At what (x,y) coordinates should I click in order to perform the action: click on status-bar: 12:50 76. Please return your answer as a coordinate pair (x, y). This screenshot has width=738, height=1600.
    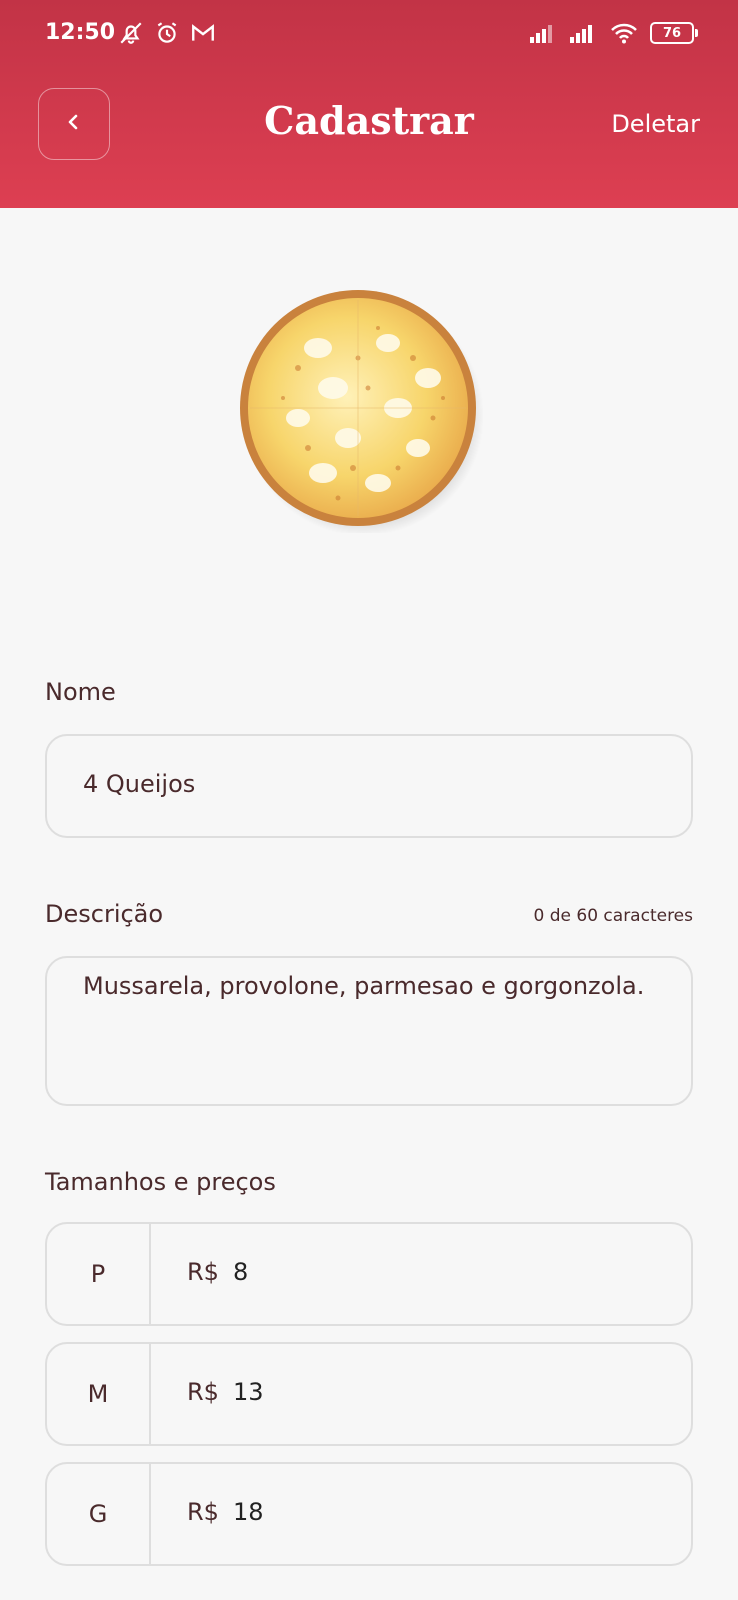
    Looking at the image, I should click on (369, 35).